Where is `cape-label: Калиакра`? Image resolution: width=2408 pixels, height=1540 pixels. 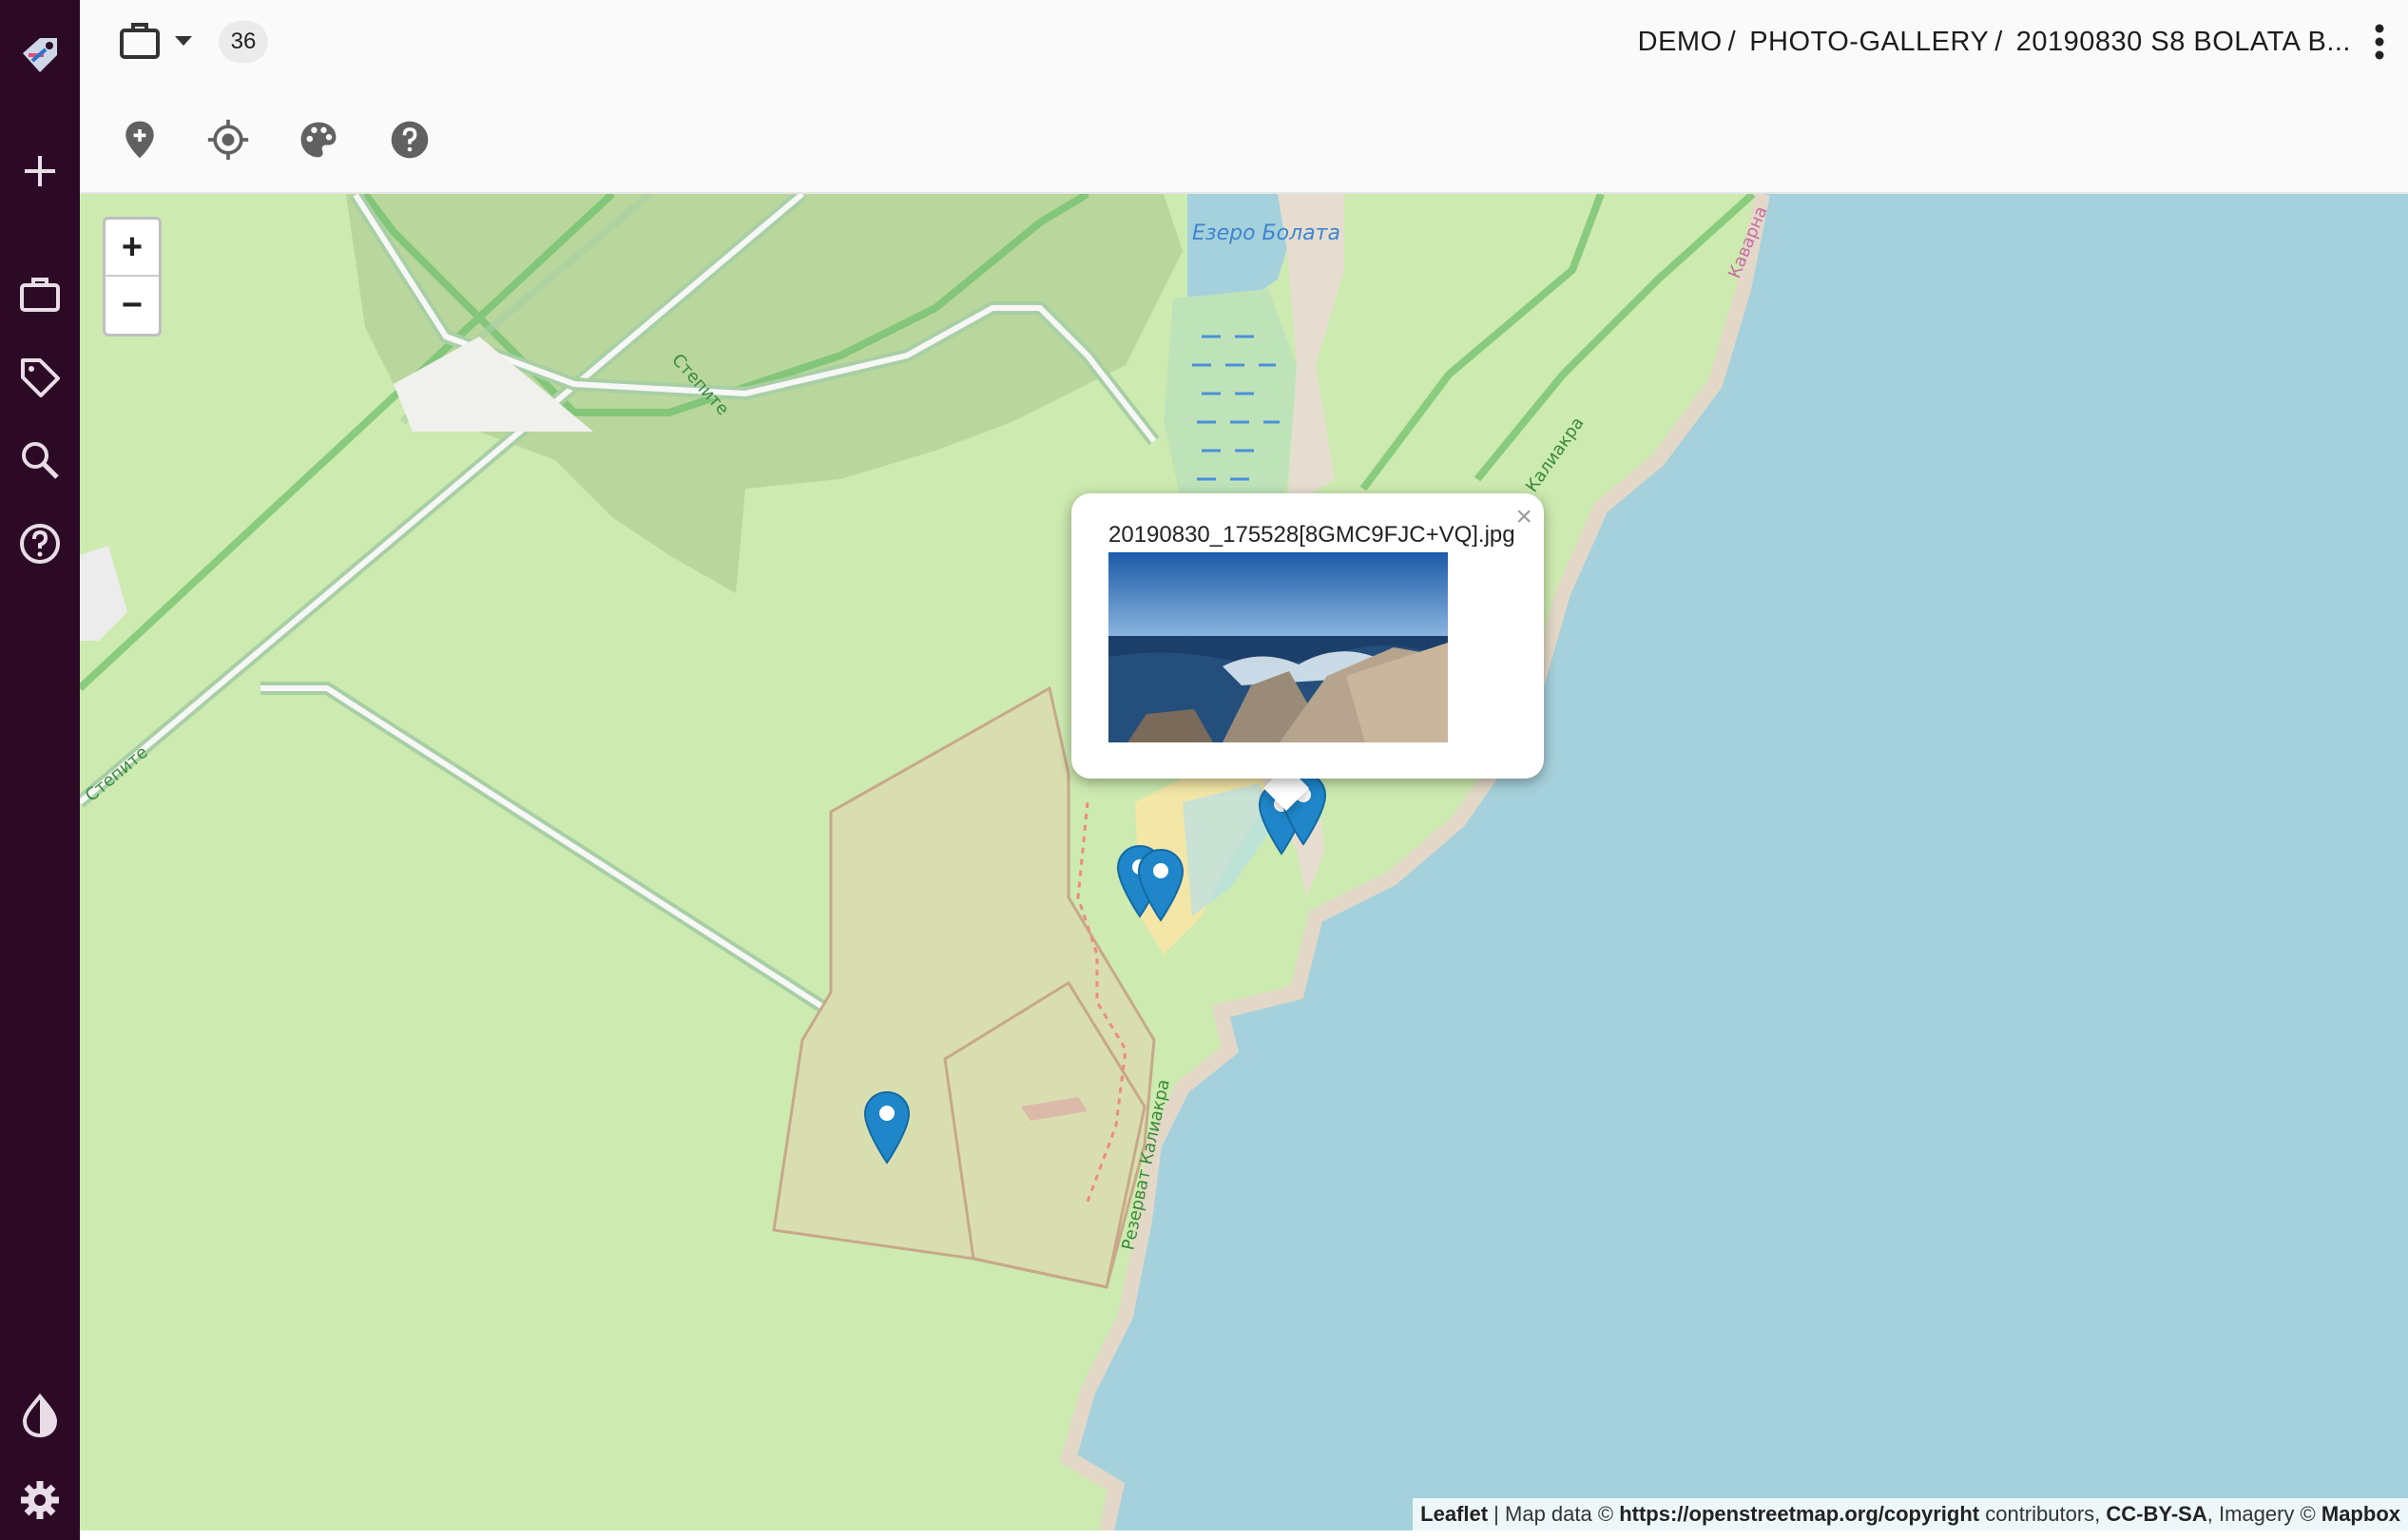
cape-label: Калиакра is located at coordinates (1555, 455).